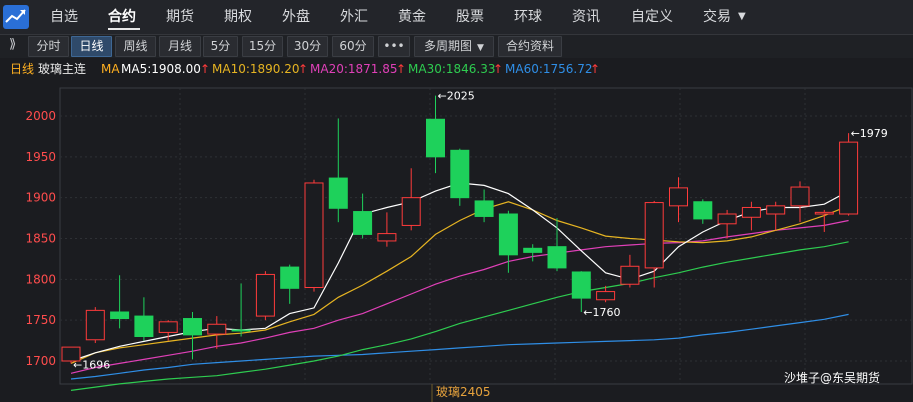 This screenshot has height=402, width=913. I want to click on btn-more: •••, so click(394, 46).